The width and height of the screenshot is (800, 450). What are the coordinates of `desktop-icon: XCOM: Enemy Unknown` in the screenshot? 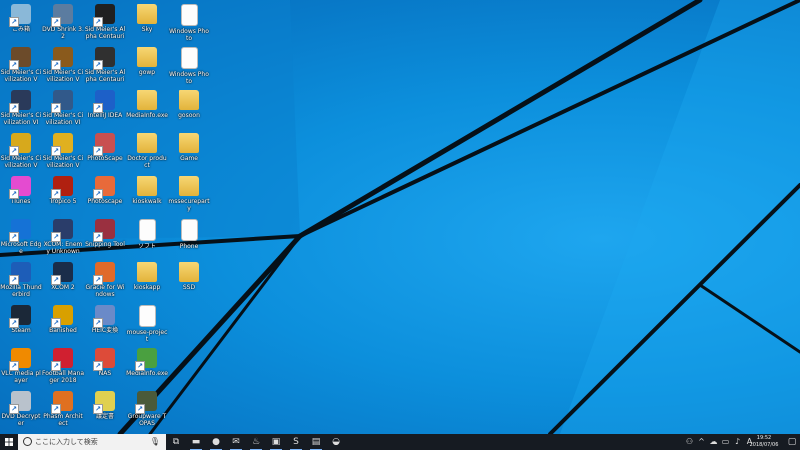 It's located at (63, 239).